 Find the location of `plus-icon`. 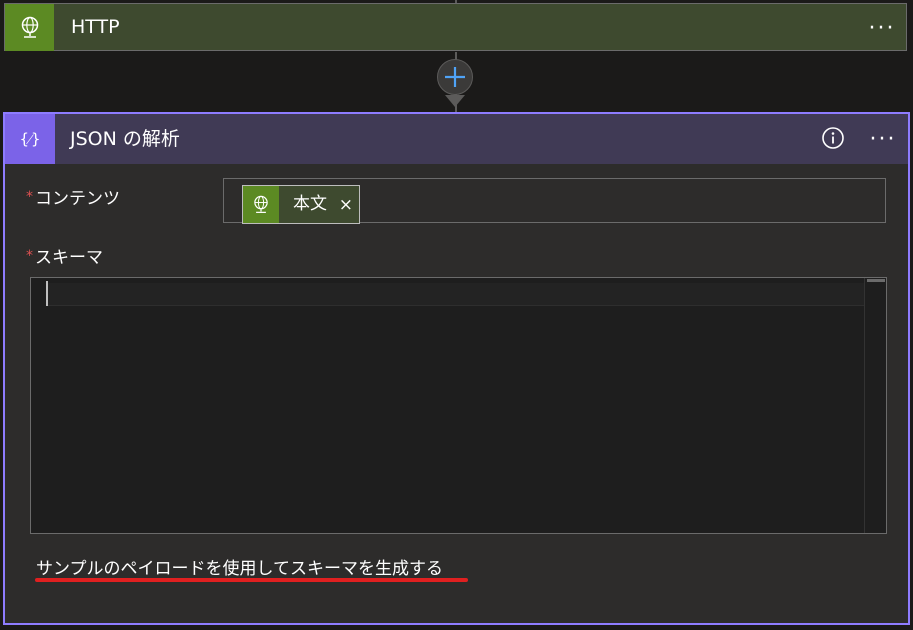

plus-icon is located at coordinates (455, 77).